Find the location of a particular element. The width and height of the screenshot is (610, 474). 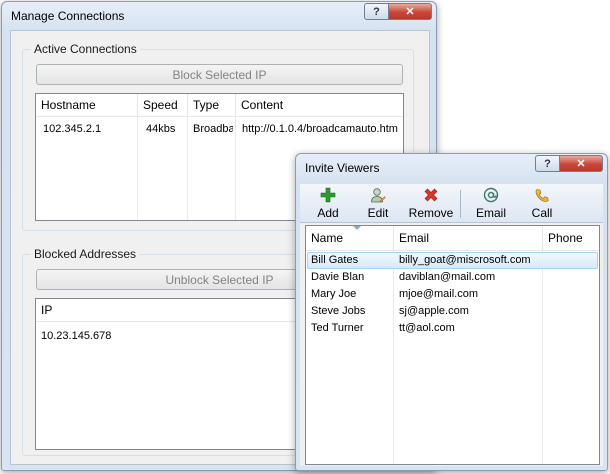

call-label: Call is located at coordinates (542, 213).